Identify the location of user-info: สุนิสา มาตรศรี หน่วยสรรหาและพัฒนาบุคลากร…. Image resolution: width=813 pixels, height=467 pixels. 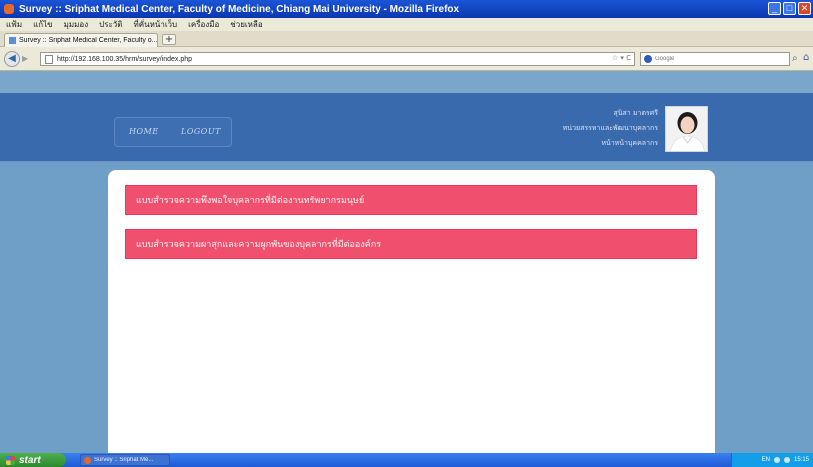
(528, 128).